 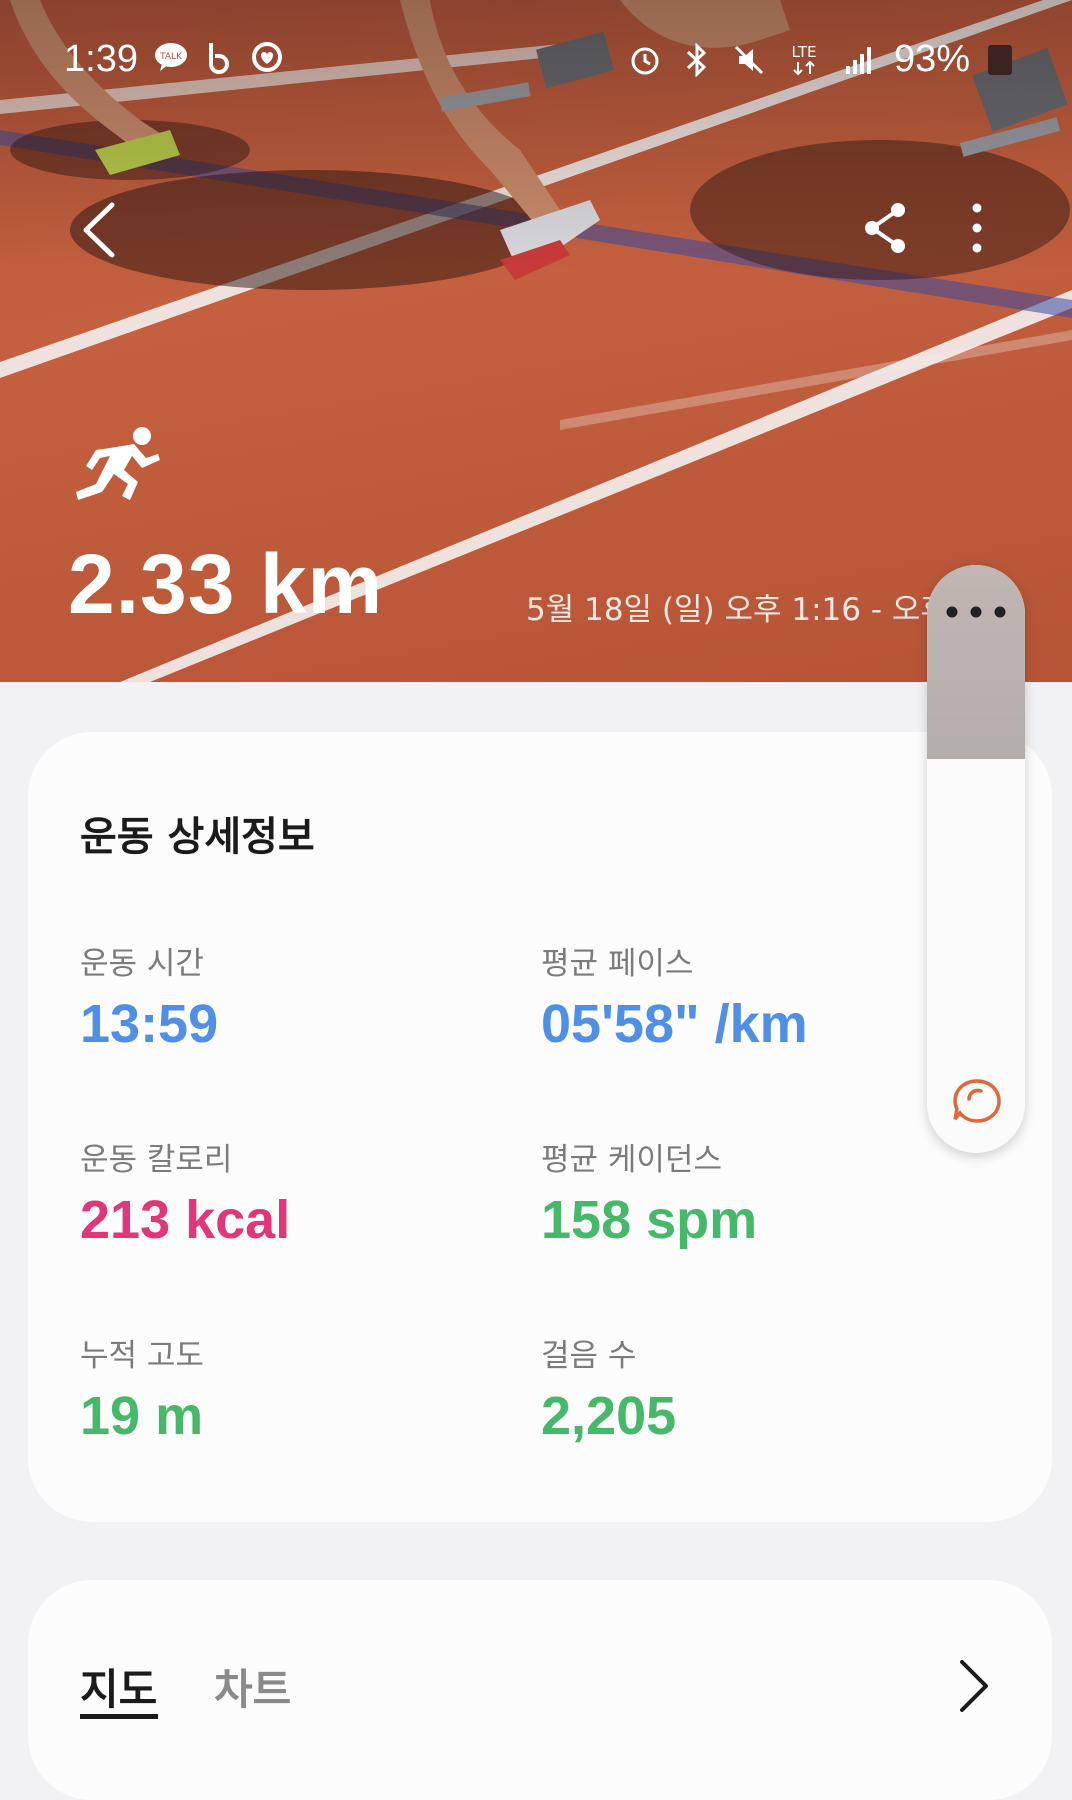 I want to click on chevron-left-icon, so click(x=99, y=230).